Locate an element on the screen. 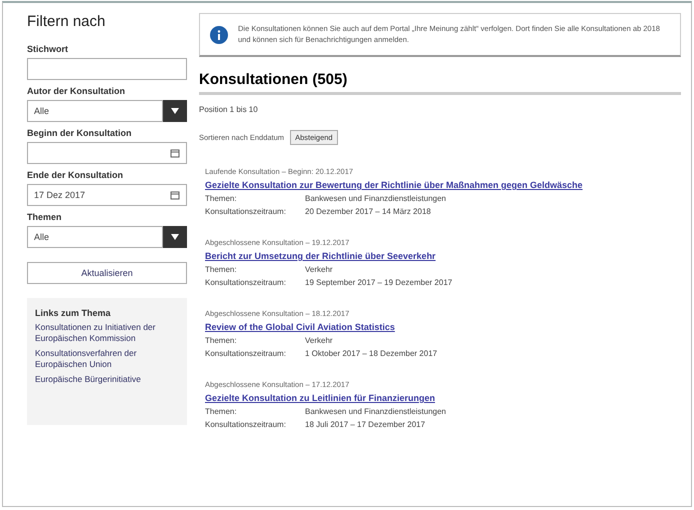 Image resolution: width=694 pixels, height=510 pixels. results-range: Position 1 bis 10 is located at coordinates (229, 109).